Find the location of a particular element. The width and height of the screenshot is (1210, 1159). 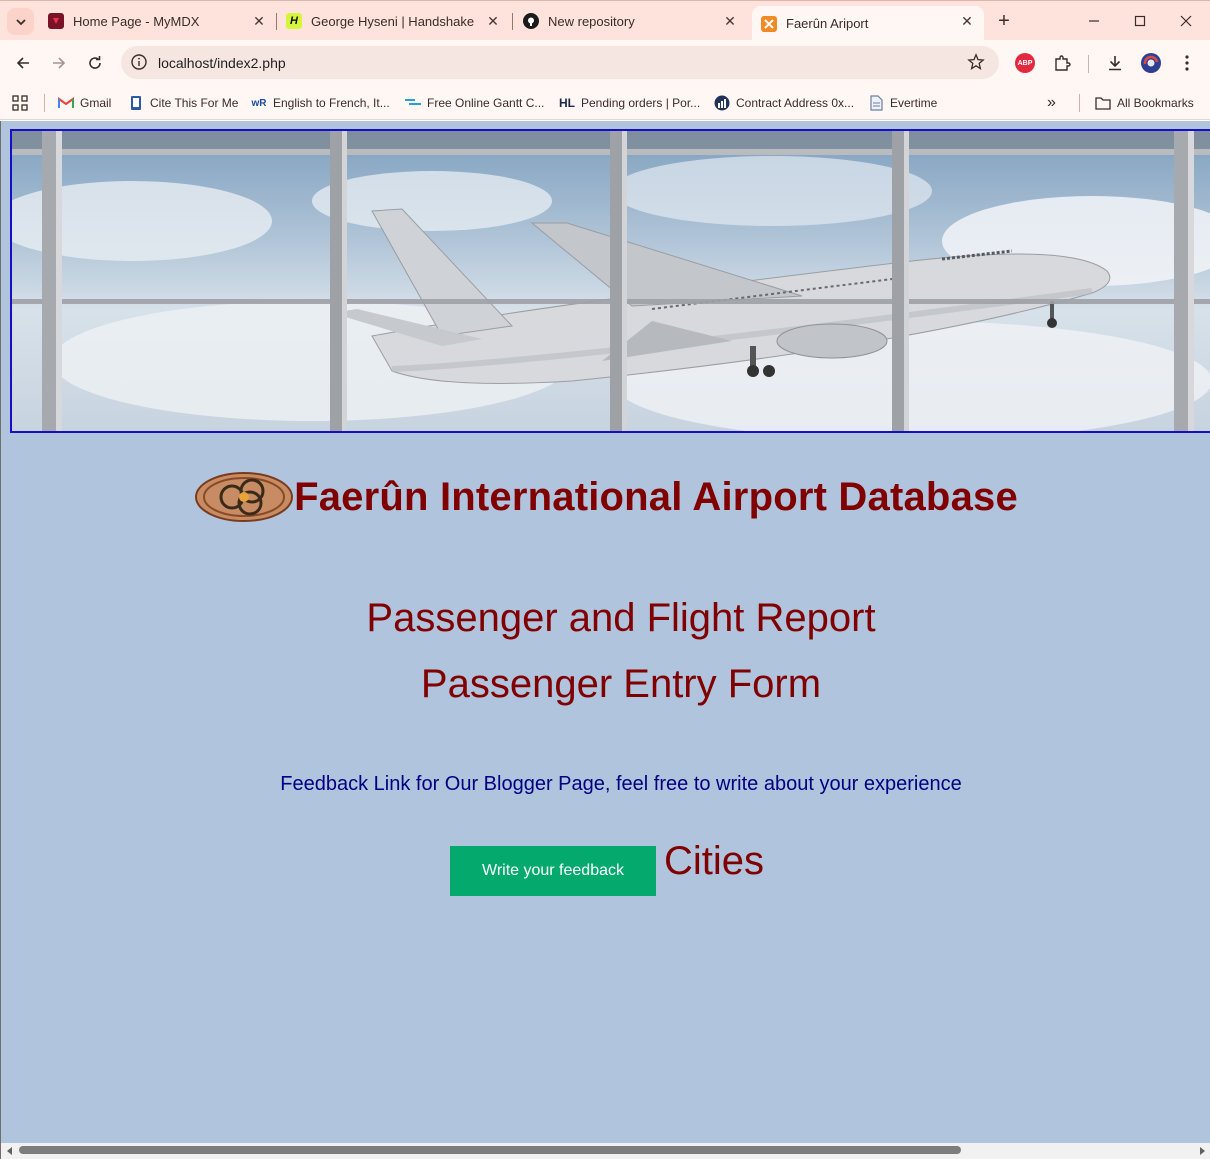

close-window-button is located at coordinates (1186, 21).